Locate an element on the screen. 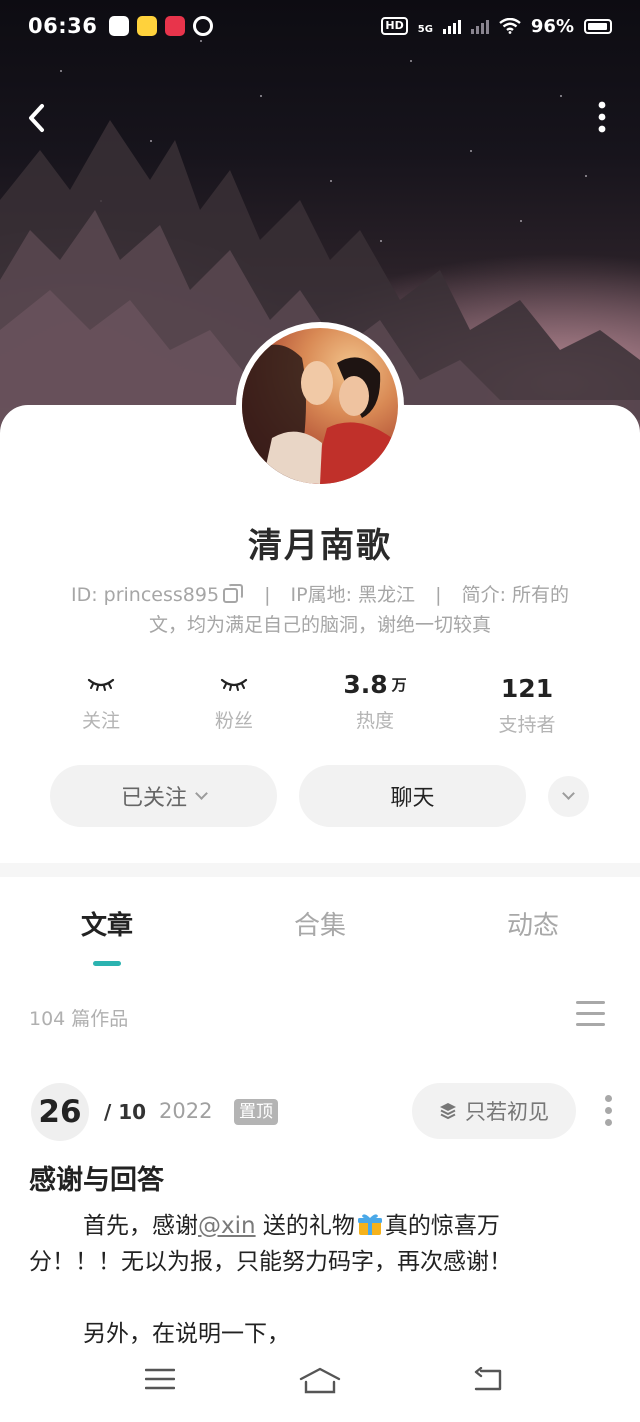 This screenshot has width=640, height=1422. menu-icon is located at coordinates (160, 1379).